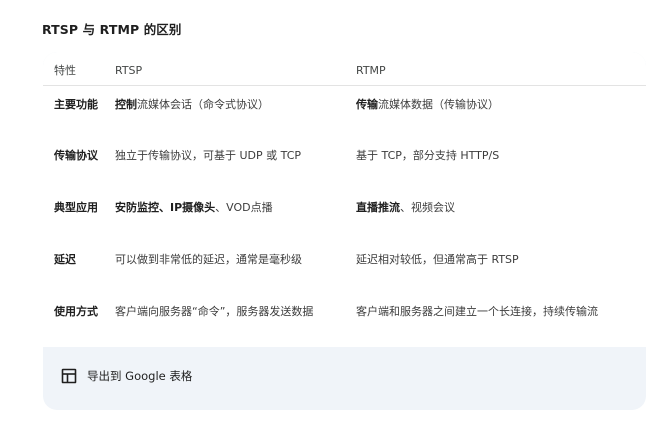 This screenshot has height=437, width=658. I want to click on rtsp-cell: 客户端向服务器“命令”，服务器发送数据, so click(235, 319).